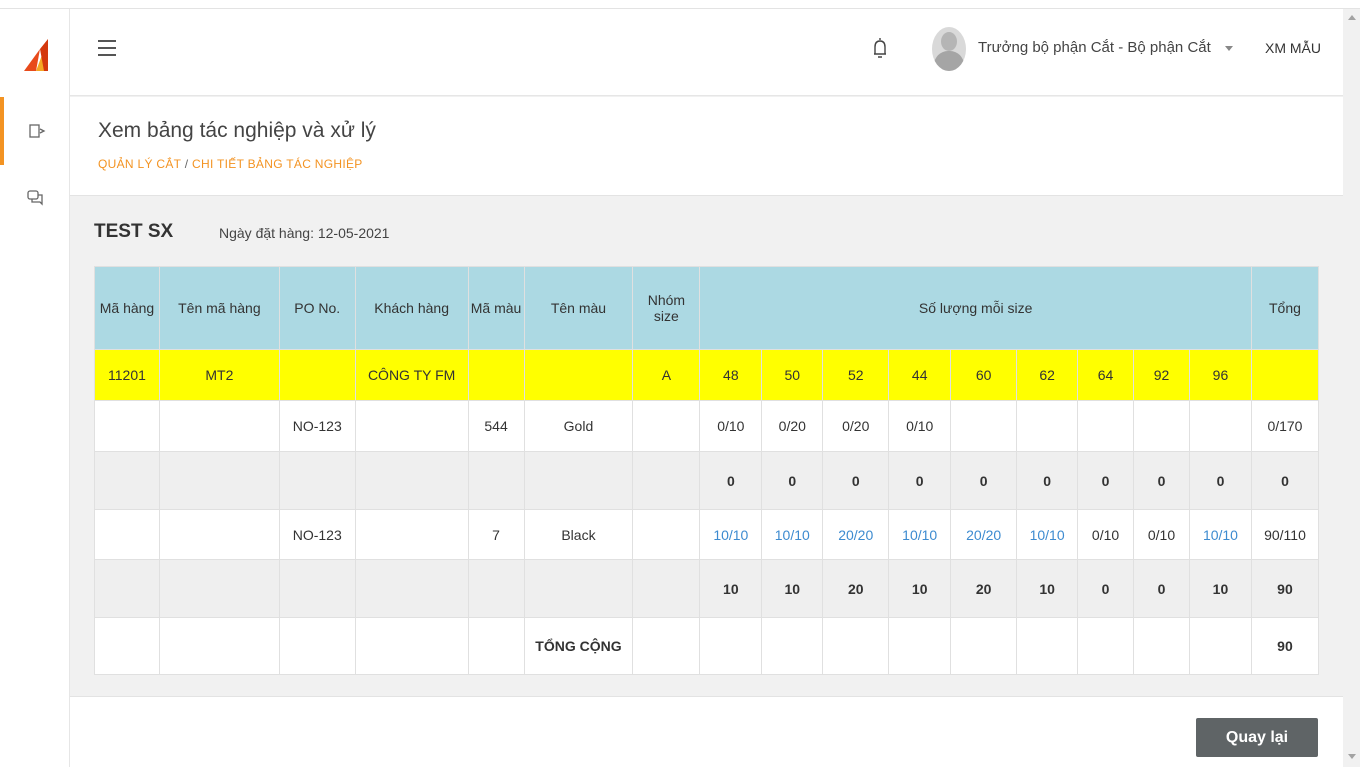 Image resolution: width=1360 pixels, height=767 pixels. I want to click on page-title: Xem bảng tác nghiệp và xử lý, so click(237, 130).